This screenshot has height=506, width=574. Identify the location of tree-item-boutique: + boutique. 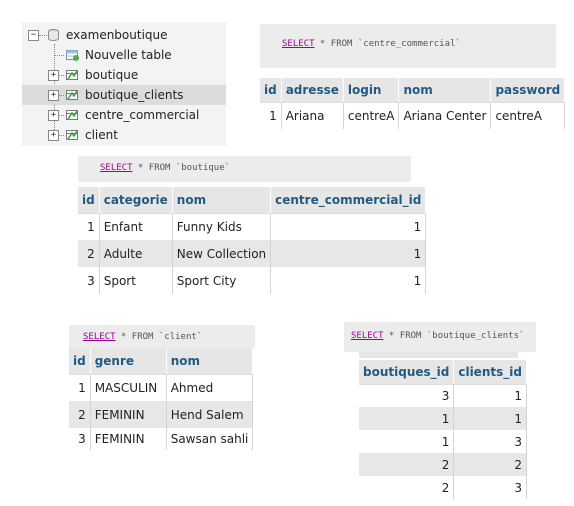
(124, 75).